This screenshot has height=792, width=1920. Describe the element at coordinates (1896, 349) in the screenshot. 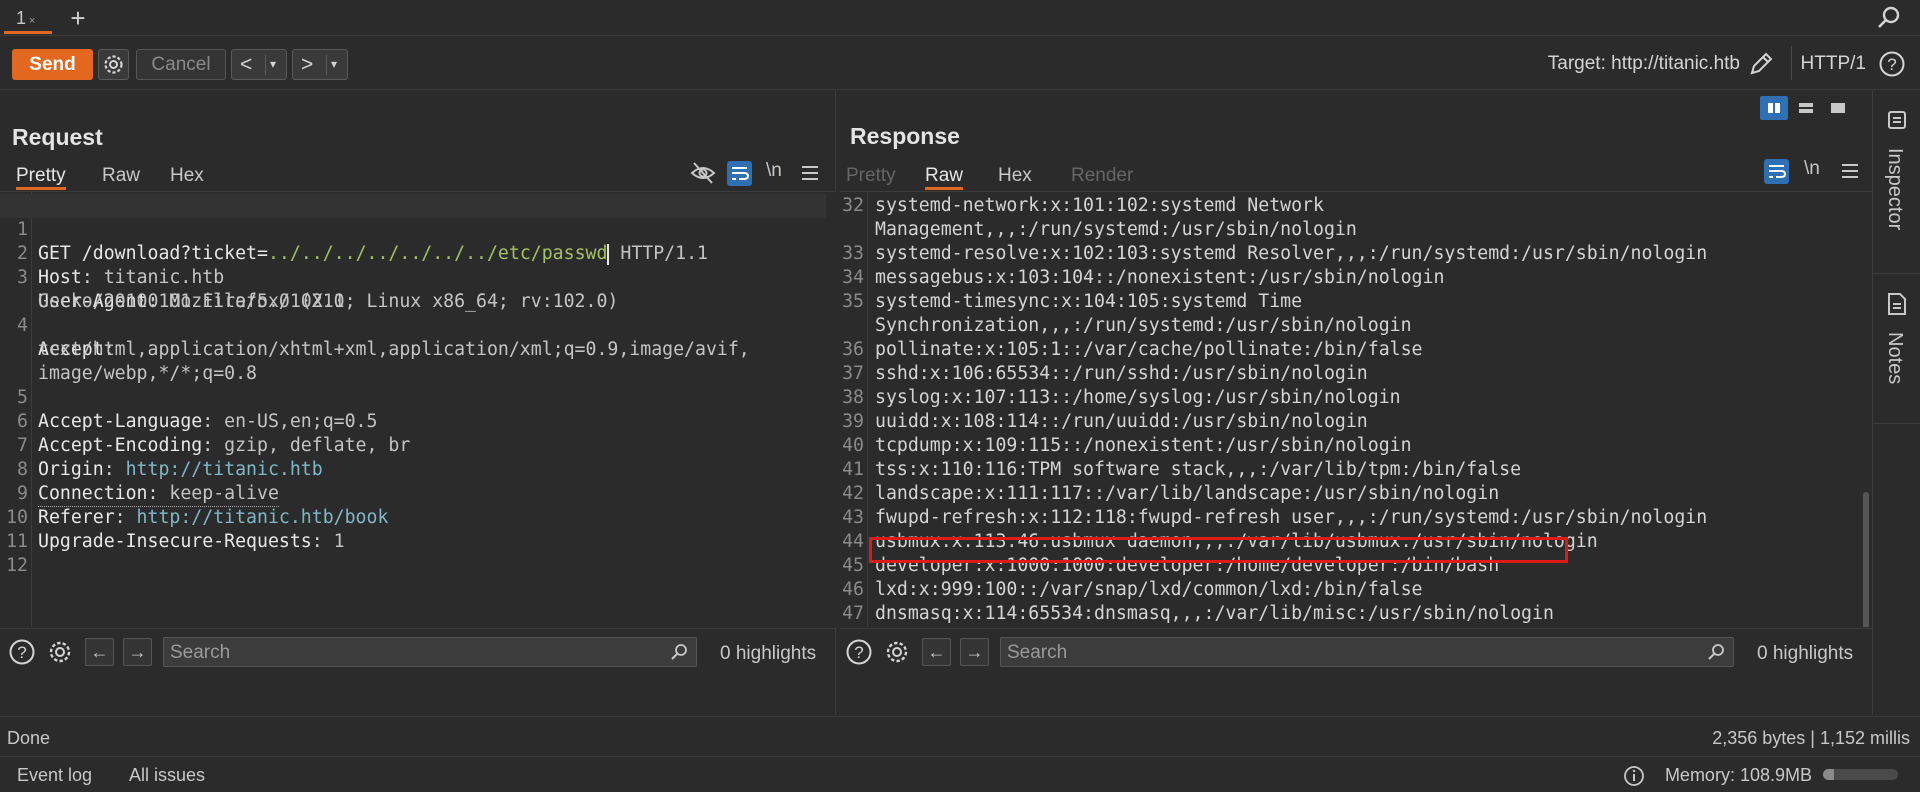

I see `notes-tab: Notes` at that location.